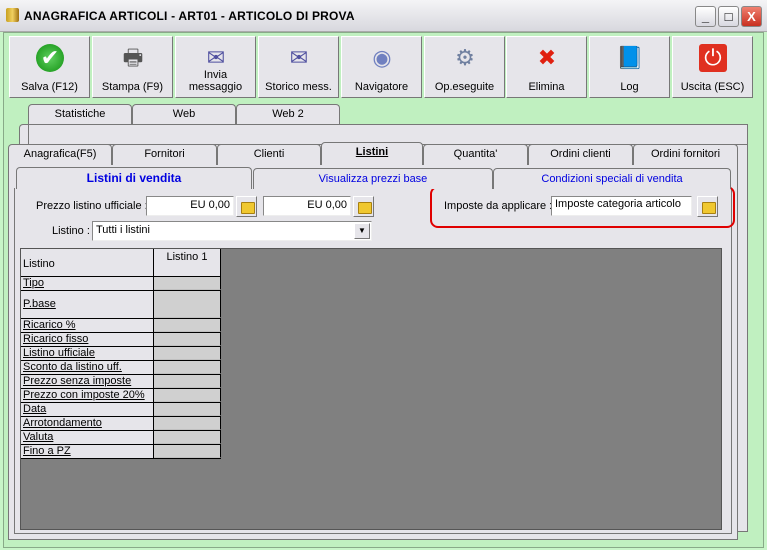 The image size is (767, 550). Describe the element at coordinates (728, 16) in the screenshot. I see `maximize-button: □` at that location.